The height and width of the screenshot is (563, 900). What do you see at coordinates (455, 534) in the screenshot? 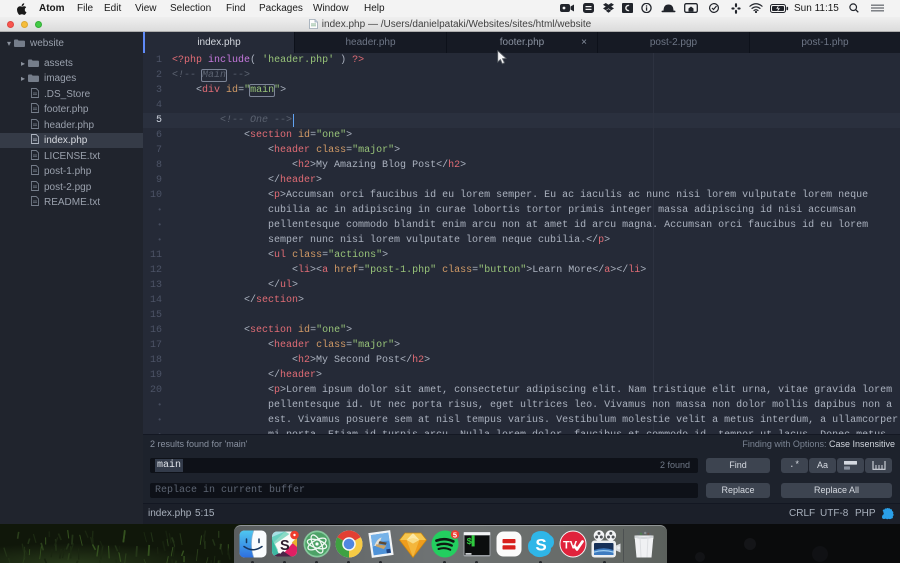
I see `svg-text: 5` at bounding box center [455, 534].